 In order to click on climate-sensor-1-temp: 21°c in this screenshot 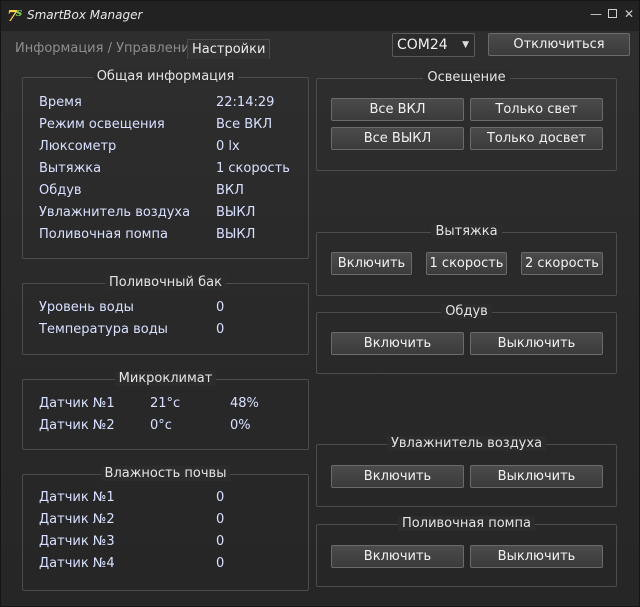, I will do `click(165, 403)`.